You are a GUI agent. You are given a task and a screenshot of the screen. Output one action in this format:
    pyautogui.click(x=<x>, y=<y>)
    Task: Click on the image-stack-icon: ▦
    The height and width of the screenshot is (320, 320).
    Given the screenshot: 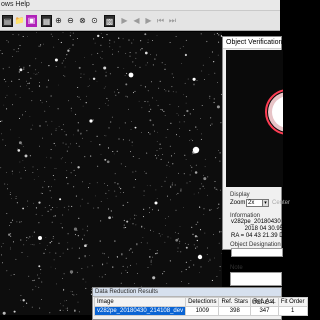 What is the action you would take?
    pyautogui.click(x=46, y=20)
    